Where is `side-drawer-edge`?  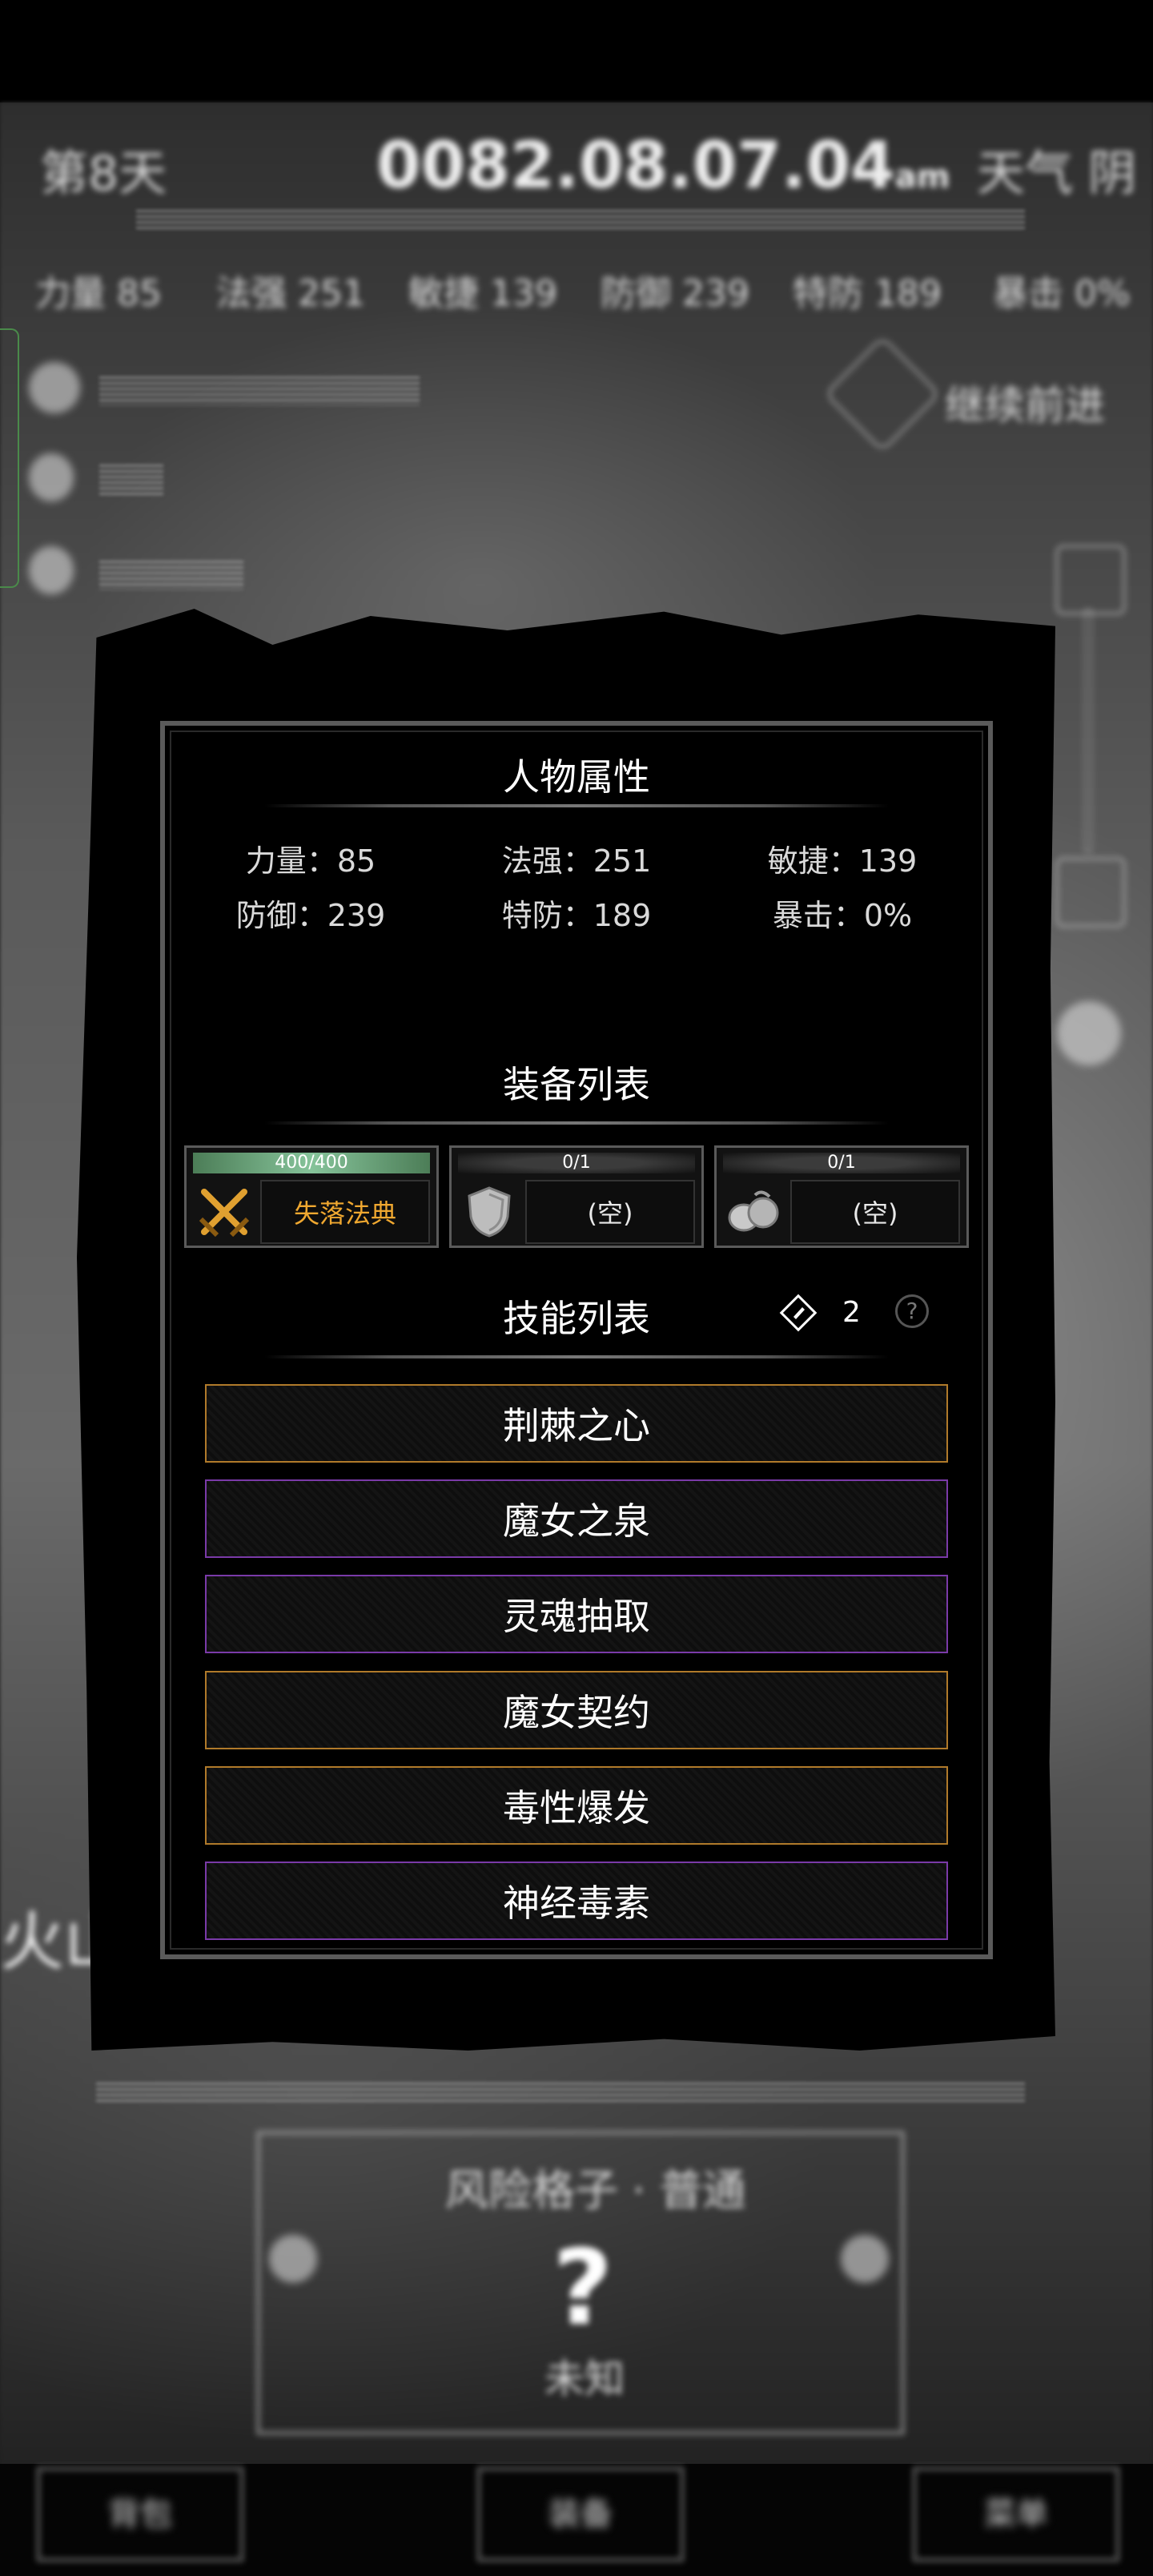
side-drawer-edge is located at coordinates (9, 458).